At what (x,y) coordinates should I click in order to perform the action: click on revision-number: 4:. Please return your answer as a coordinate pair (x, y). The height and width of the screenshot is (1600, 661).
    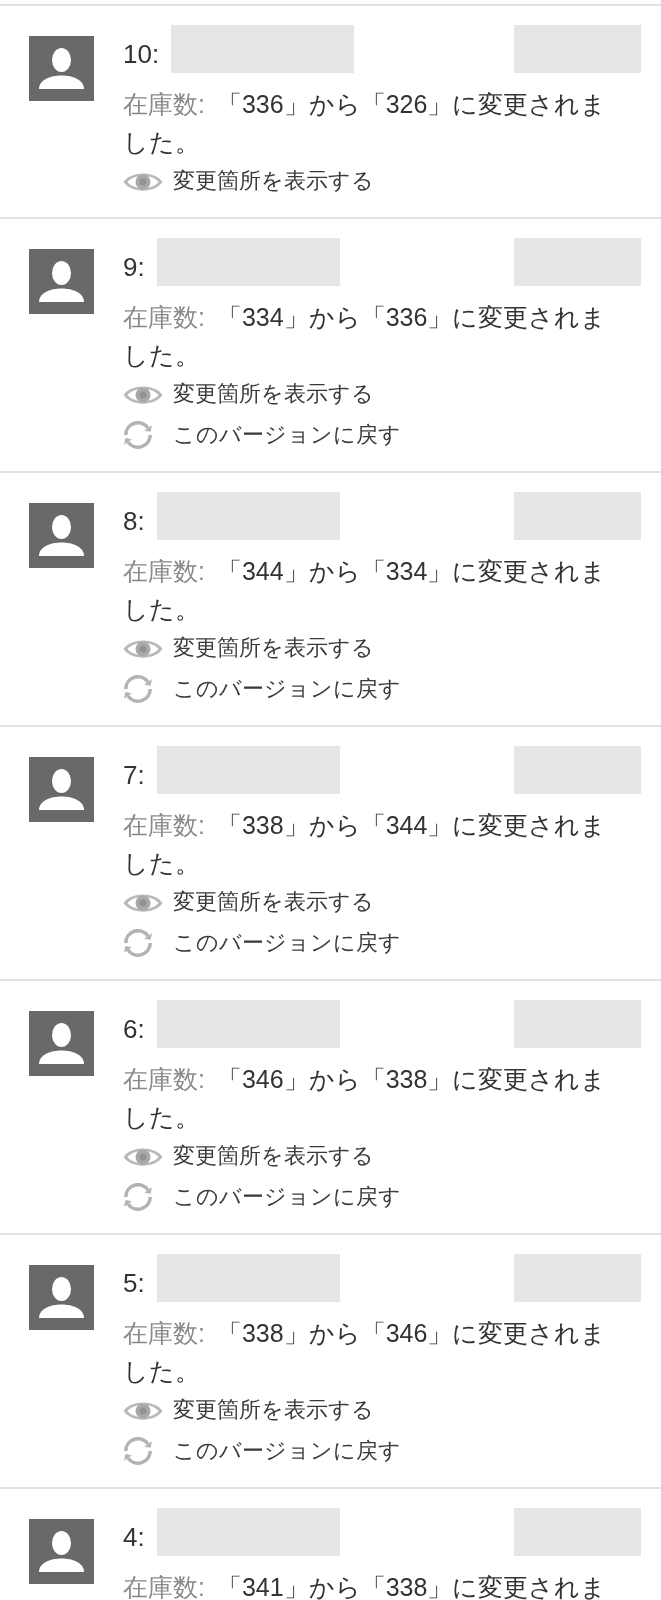
    Looking at the image, I should click on (134, 1536).